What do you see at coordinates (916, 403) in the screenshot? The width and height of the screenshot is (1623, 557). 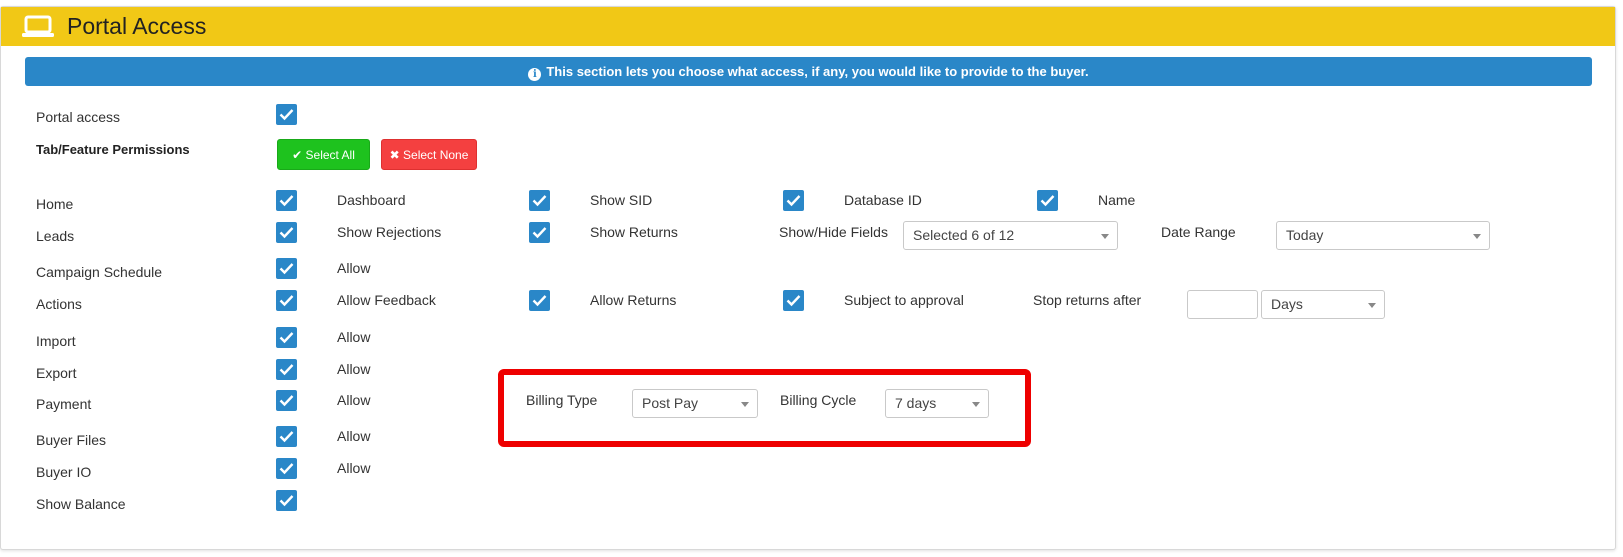 I see `billing-cycle-value: 7 days` at bounding box center [916, 403].